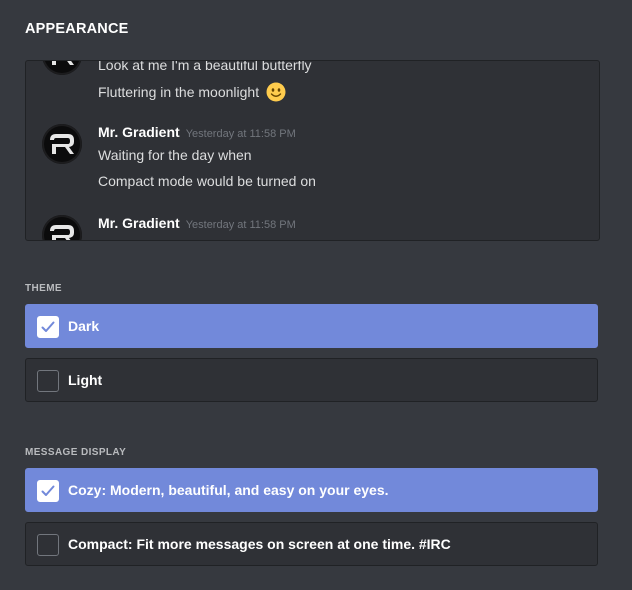  What do you see at coordinates (276, 92) in the screenshot?
I see `smiling-face-emoji-icon` at bounding box center [276, 92].